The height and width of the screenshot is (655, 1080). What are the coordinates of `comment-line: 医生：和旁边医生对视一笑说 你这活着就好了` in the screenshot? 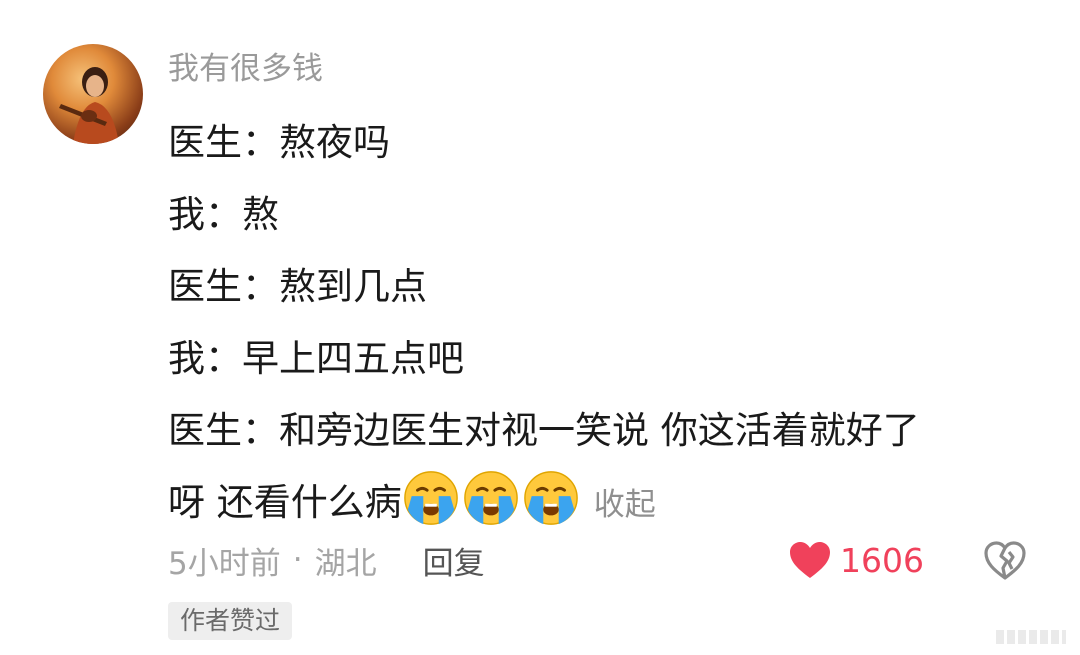 It's located at (544, 430).